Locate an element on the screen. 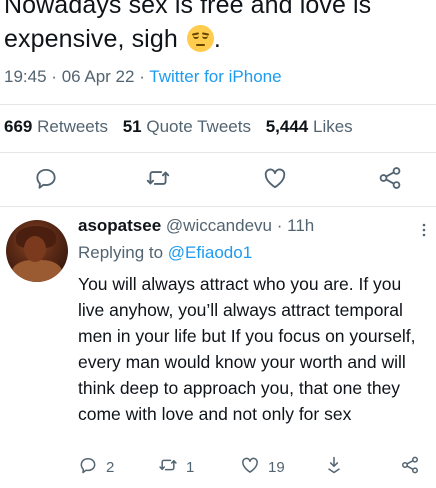  likes-stat: 5,444 Likes is located at coordinates (309, 126).